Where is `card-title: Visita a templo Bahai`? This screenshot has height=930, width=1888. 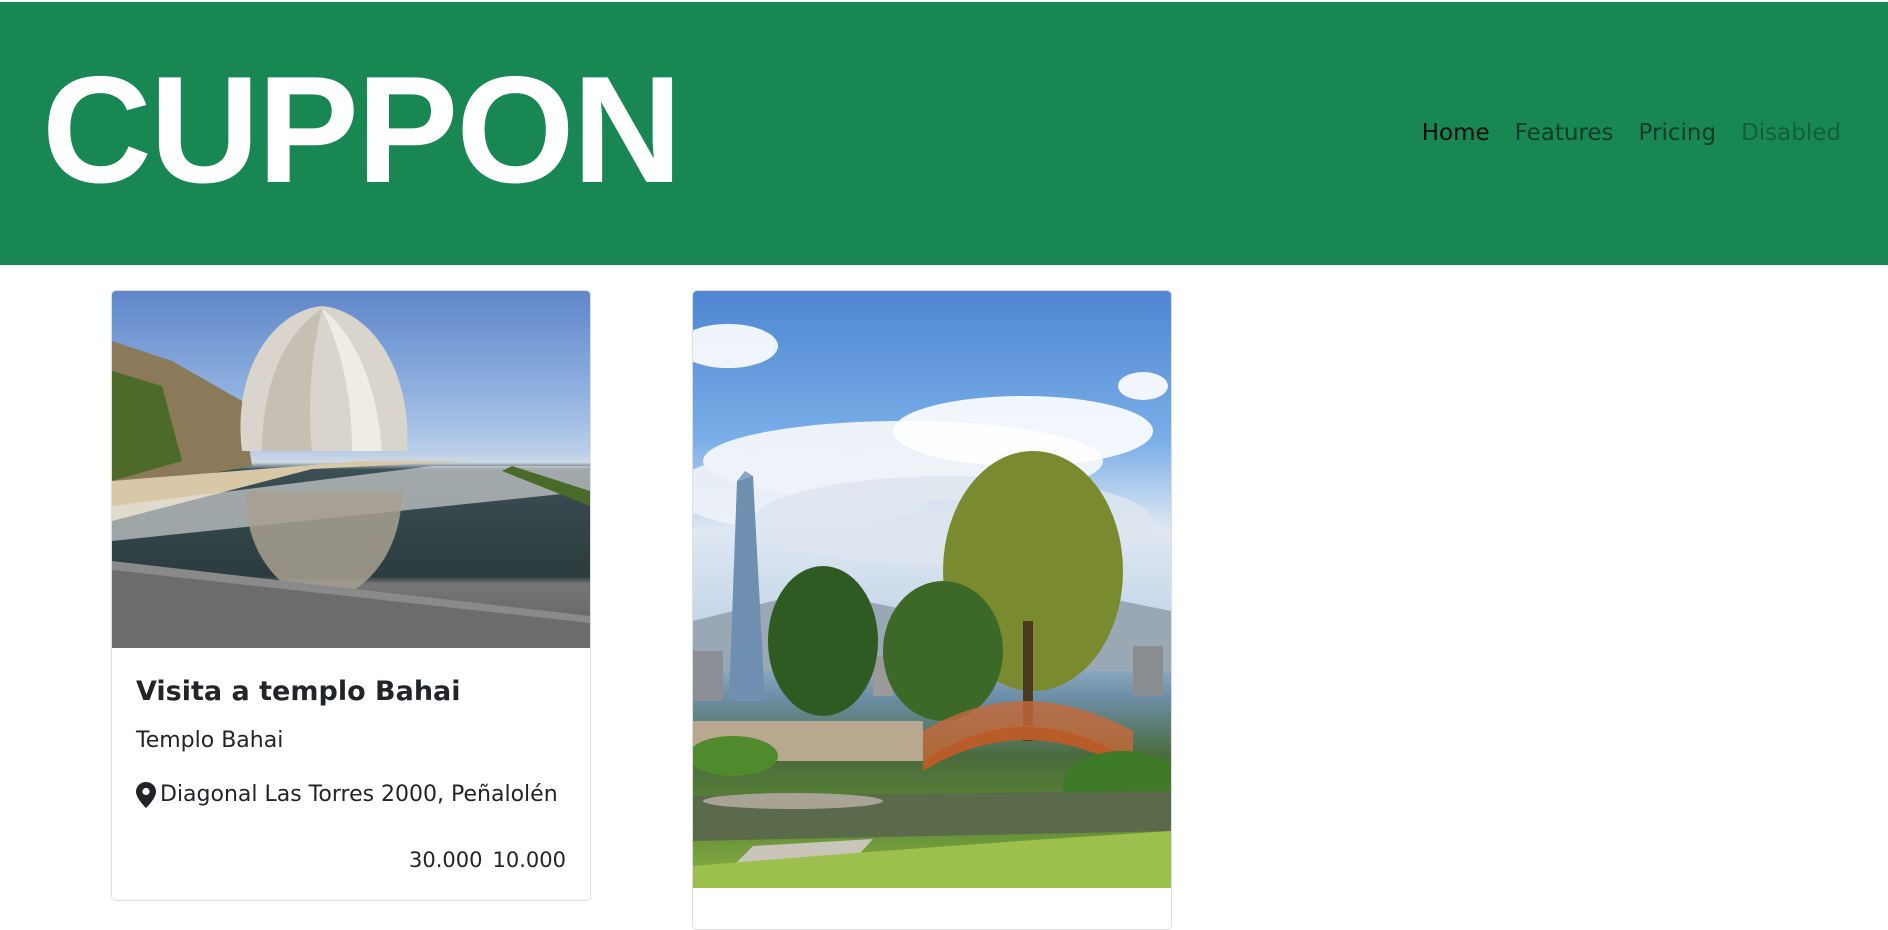 card-title: Visita a templo Bahai is located at coordinates (298, 691).